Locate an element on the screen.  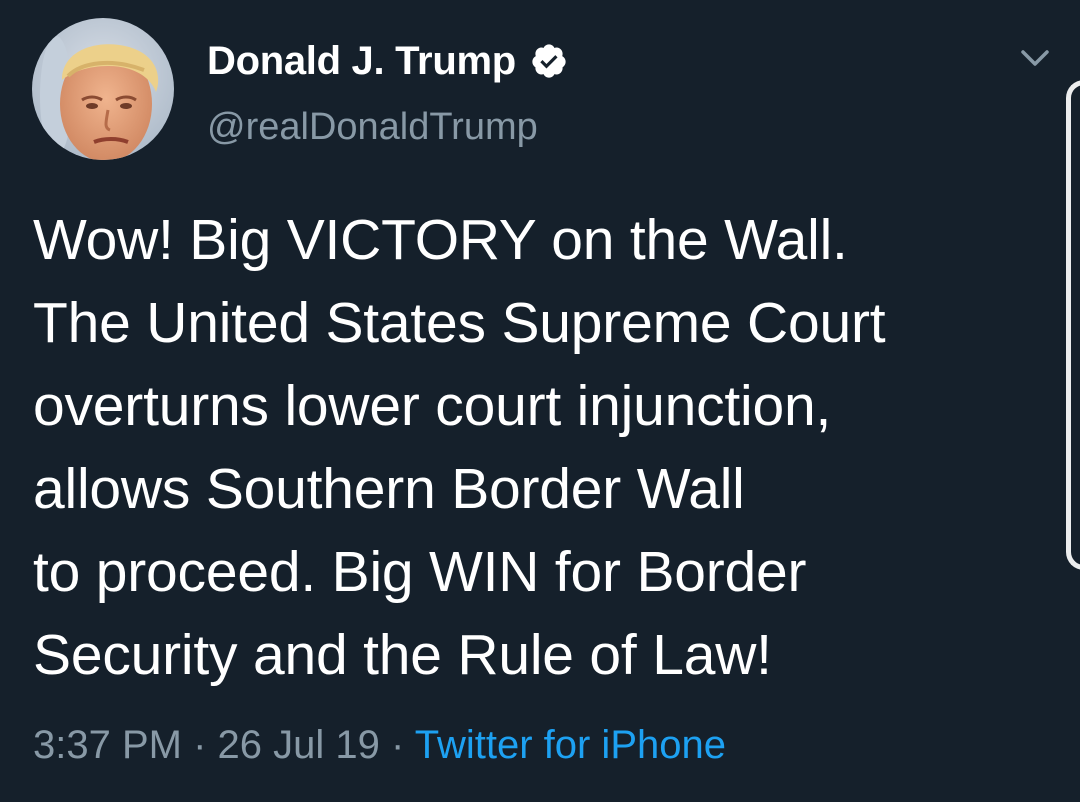
scroll-indicator is located at coordinates (1073, 325).